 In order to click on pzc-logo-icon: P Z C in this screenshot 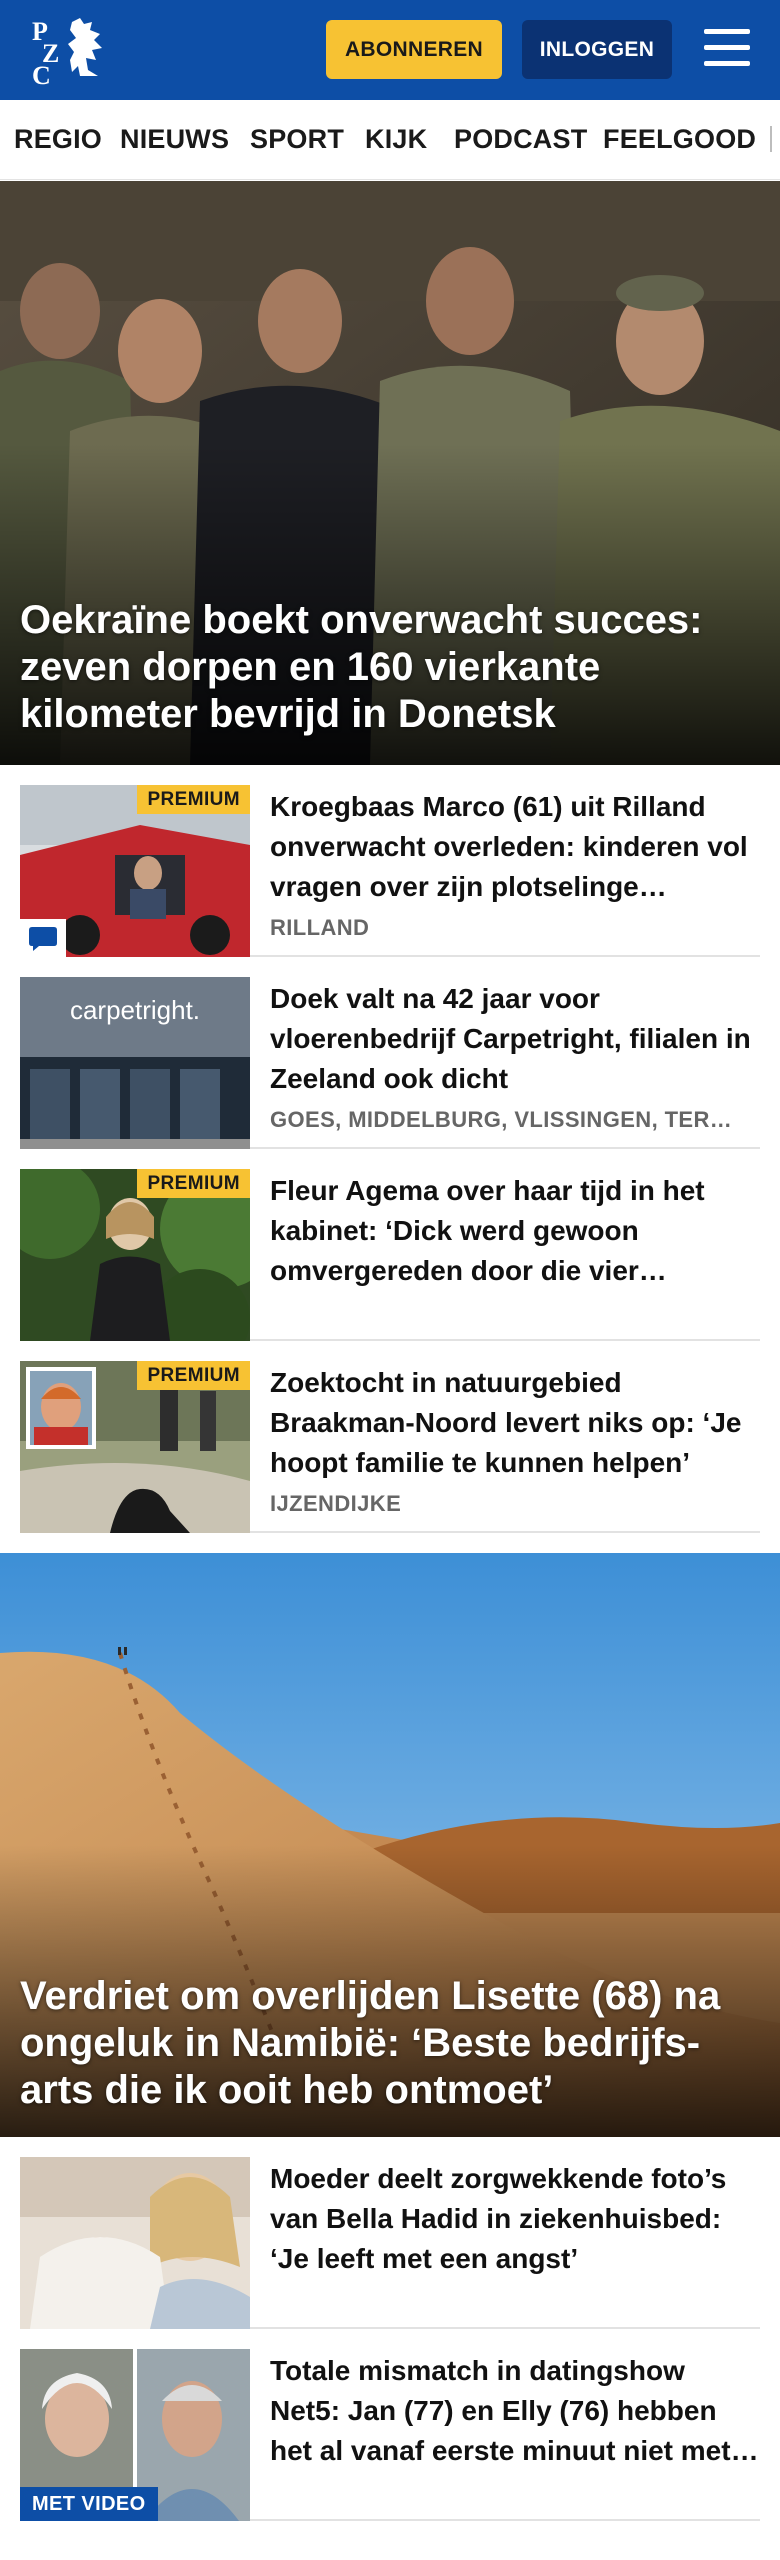, I will do `click(71, 52)`.